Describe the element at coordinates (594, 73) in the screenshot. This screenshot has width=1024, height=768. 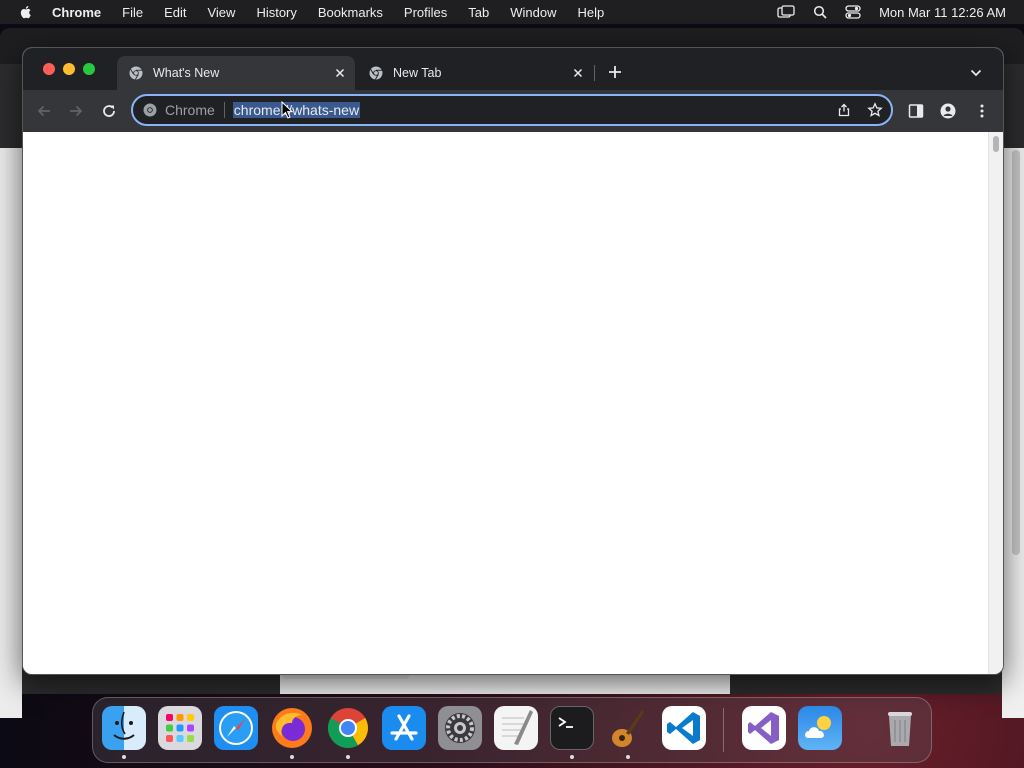
I see `tab-separator` at that location.